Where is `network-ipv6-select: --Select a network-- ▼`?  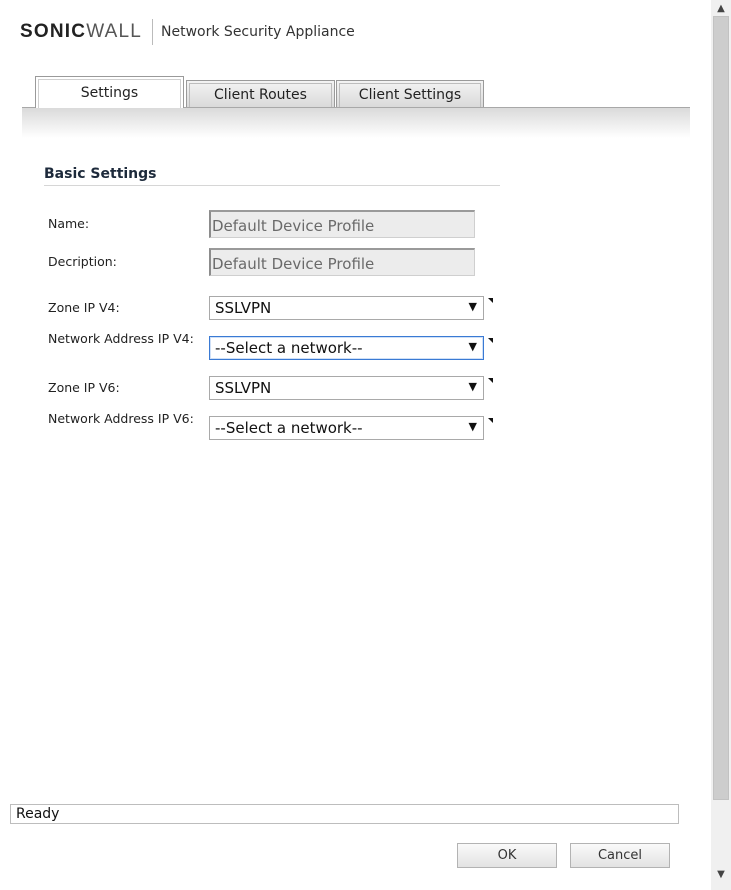
network-ipv6-select: --Select a network-- ▼ is located at coordinates (346, 428).